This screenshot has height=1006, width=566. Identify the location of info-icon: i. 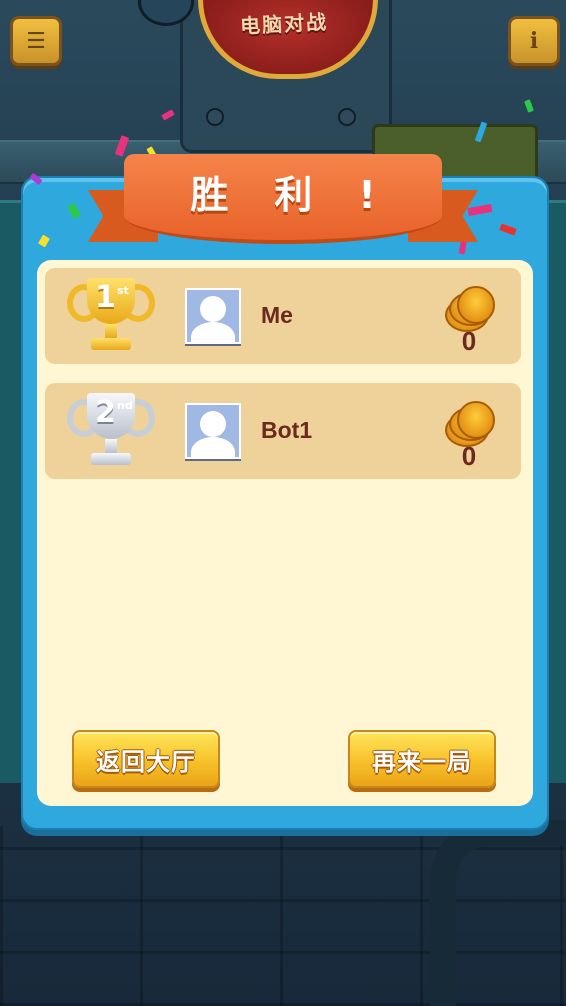
(534, 41).